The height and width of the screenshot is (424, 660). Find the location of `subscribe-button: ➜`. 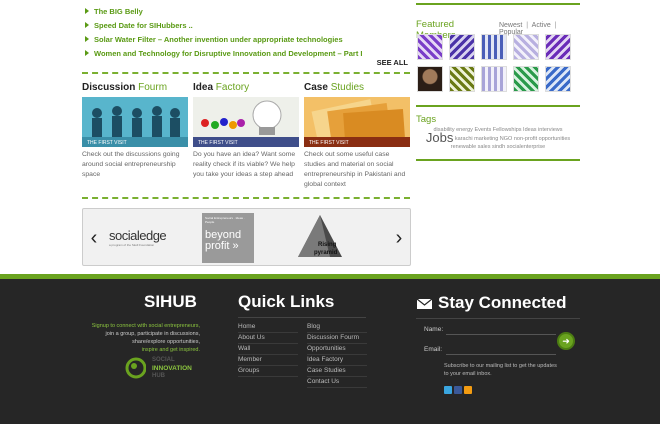

subscribe-button: ➜ is located at coordinates (566, 341).